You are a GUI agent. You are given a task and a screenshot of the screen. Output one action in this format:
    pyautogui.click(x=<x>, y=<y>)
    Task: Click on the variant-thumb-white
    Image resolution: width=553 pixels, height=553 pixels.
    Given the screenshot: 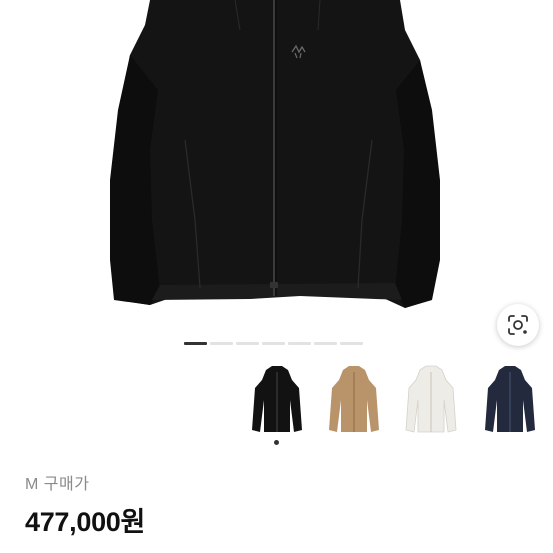 What is the action you would take?
    pyautogui.click(x=431, y=400)
    